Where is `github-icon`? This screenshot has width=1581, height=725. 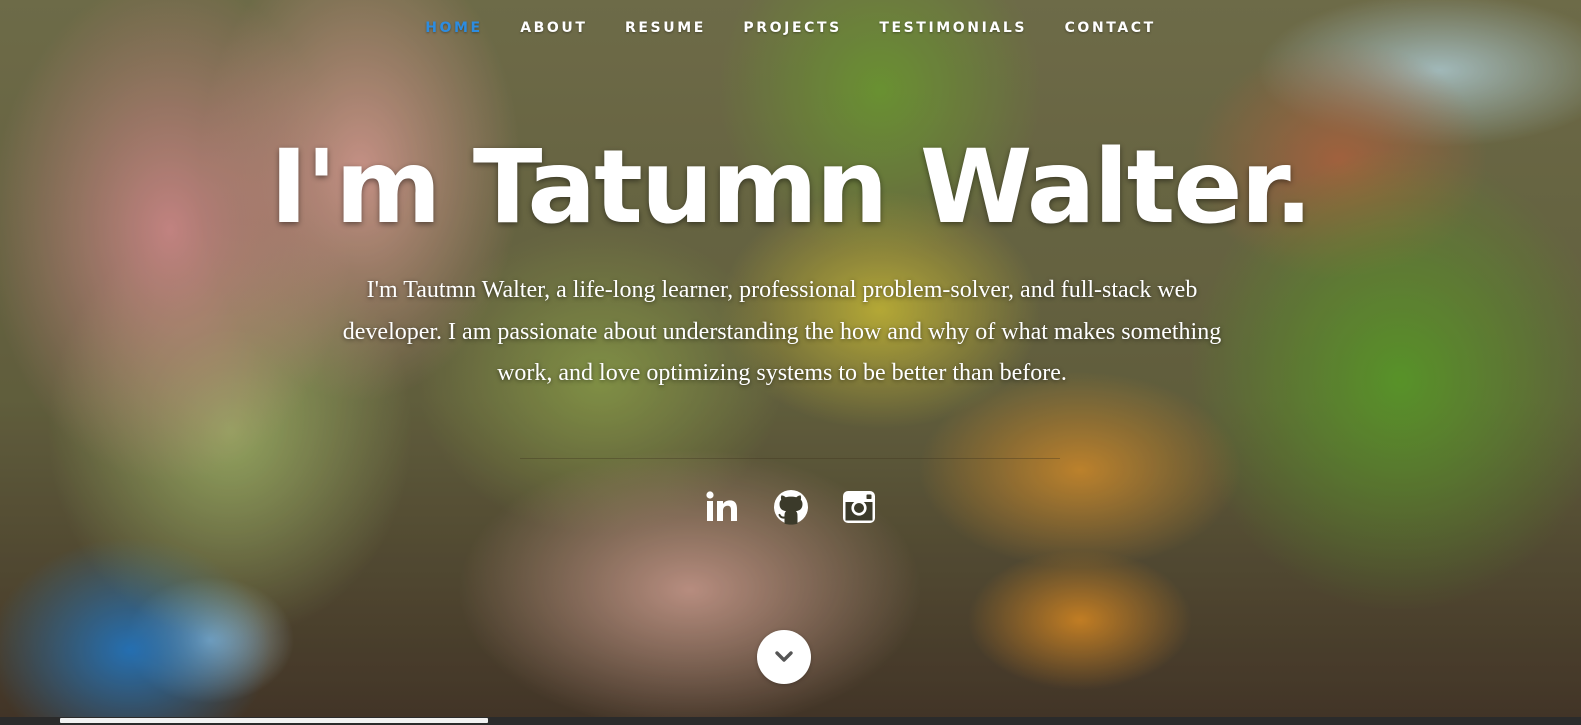 github-icon is located at coordinates (791, 507).